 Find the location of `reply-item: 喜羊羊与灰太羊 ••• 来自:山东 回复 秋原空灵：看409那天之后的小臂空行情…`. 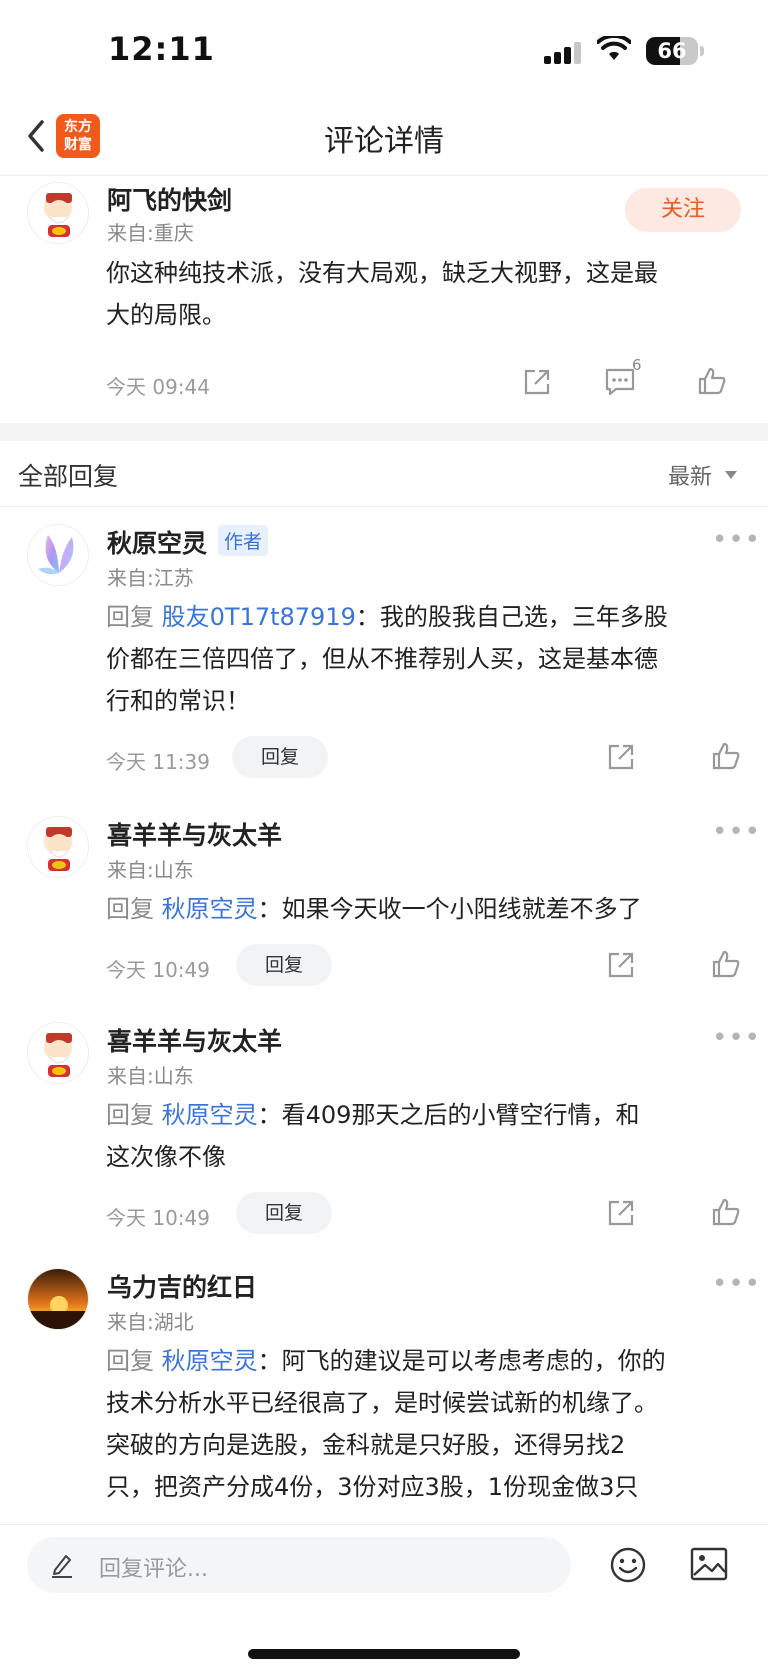

reply-item: 喜羊羊与灰太羊 ••• 来自:山东 回复 秋原空灵：看409那天之后的小臂空行情… is located at coordinates (384, 1122).